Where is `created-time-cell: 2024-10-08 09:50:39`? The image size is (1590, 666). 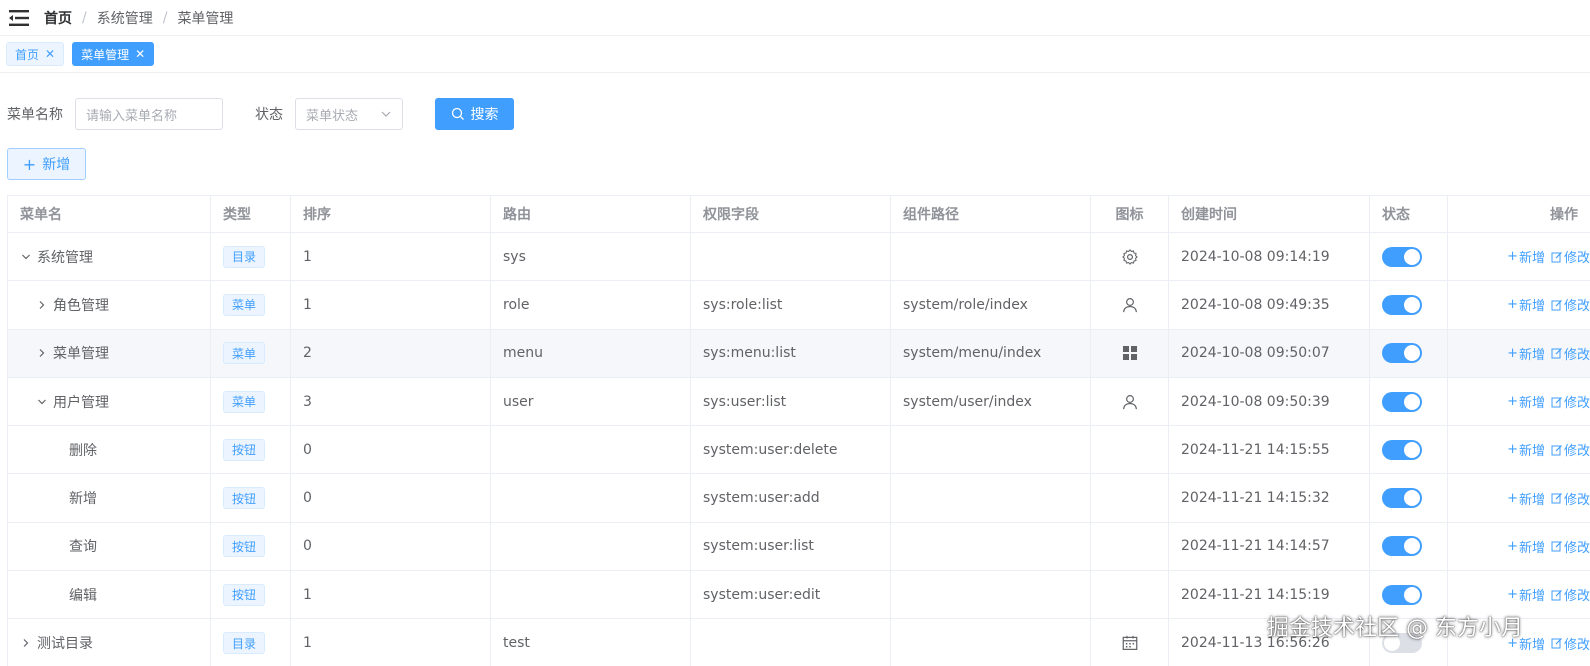
created-time-cell: 2024-10-08 09:50:39 is located at coordinates (1269, 401).